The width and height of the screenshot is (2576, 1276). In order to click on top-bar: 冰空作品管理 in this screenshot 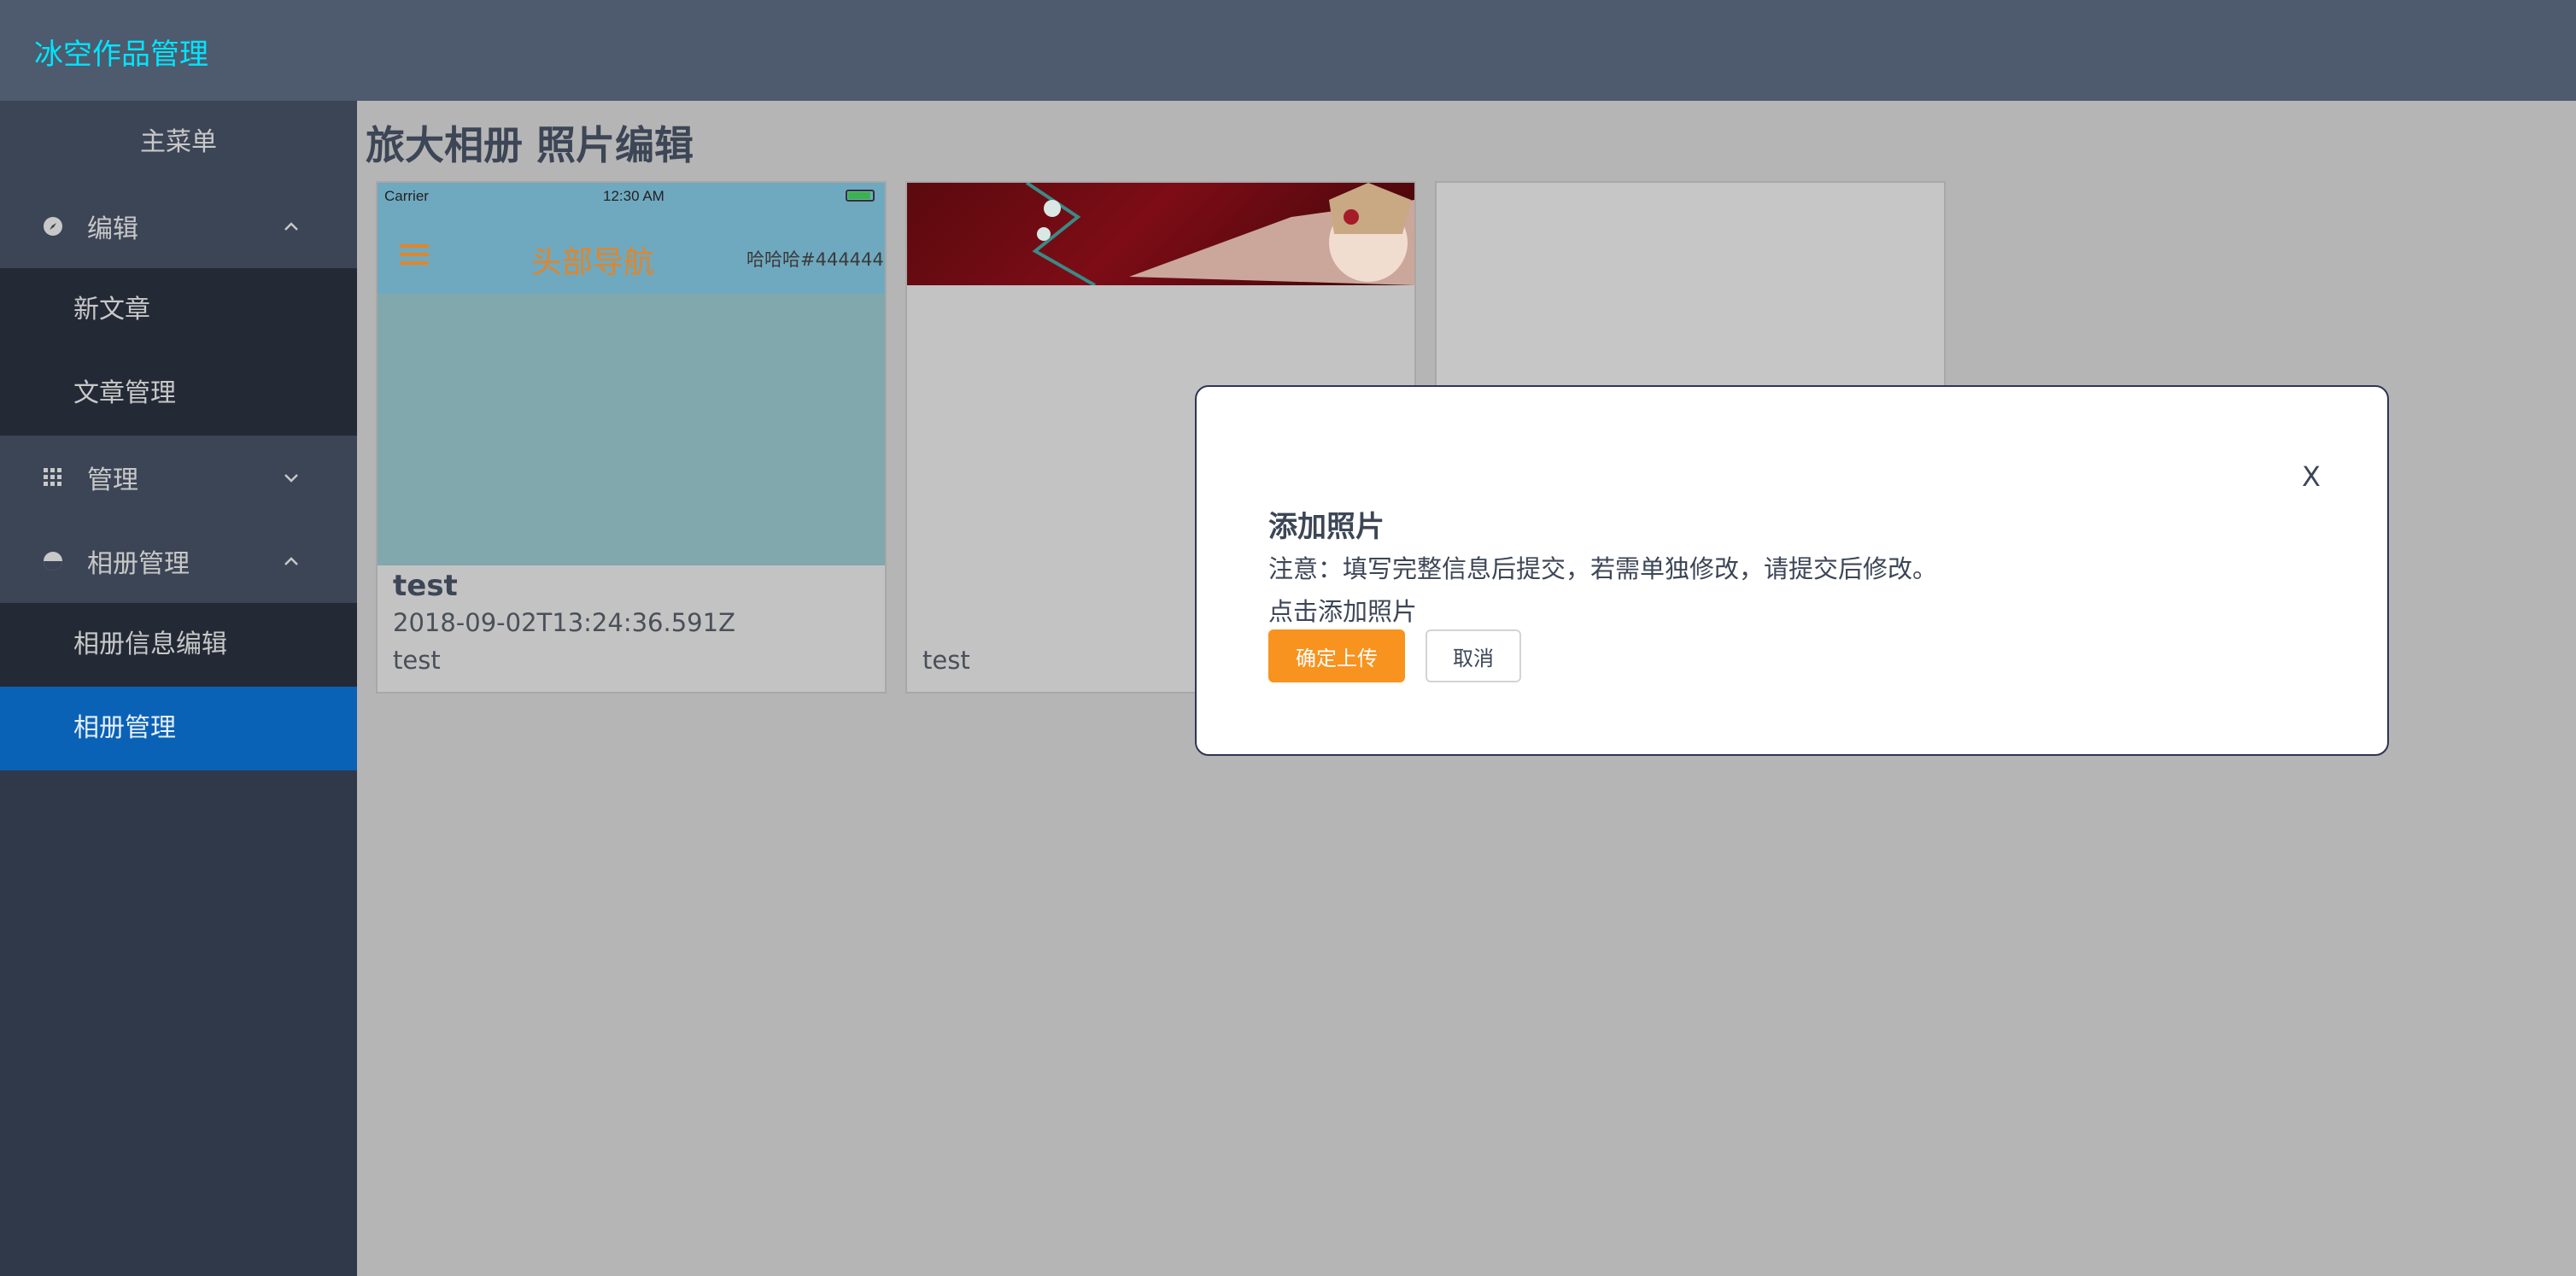, I will do `click(1288, 50)`.